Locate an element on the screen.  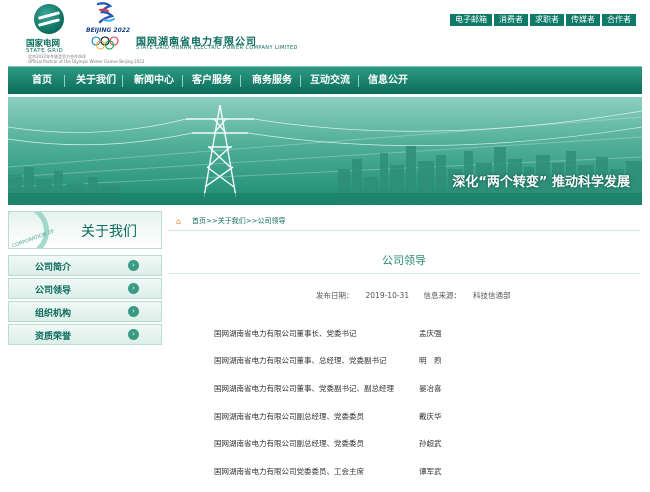
top-link-media: 传媒者 is located at coordinates (583, 20).